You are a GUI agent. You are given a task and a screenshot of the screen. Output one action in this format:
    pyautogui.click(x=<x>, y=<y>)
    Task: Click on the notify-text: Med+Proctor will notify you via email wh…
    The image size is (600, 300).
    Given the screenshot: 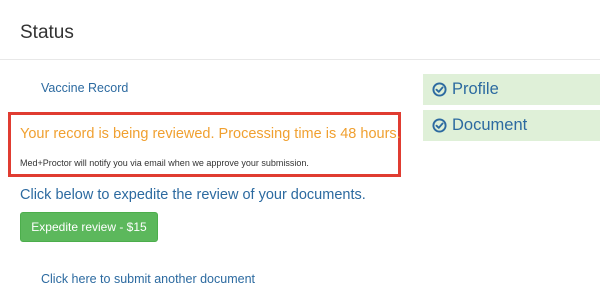 What is the action you would take?
    pyautogui.click(x=164, y=163)
    